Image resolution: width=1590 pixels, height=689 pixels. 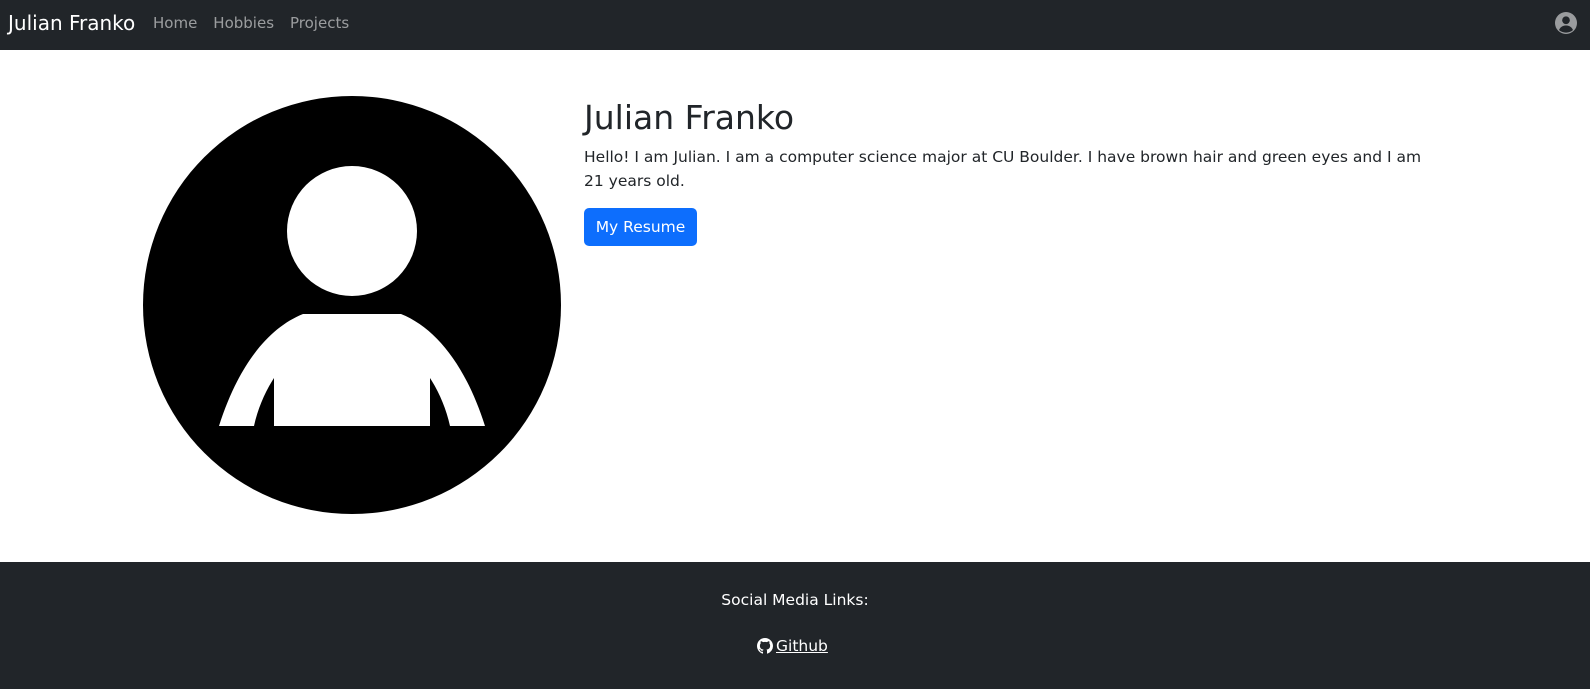 What do you see at coordinates (795, 600) in the screenshot?
I see `footer-heading: Social Media Links:` at bounding box center [795, 600].